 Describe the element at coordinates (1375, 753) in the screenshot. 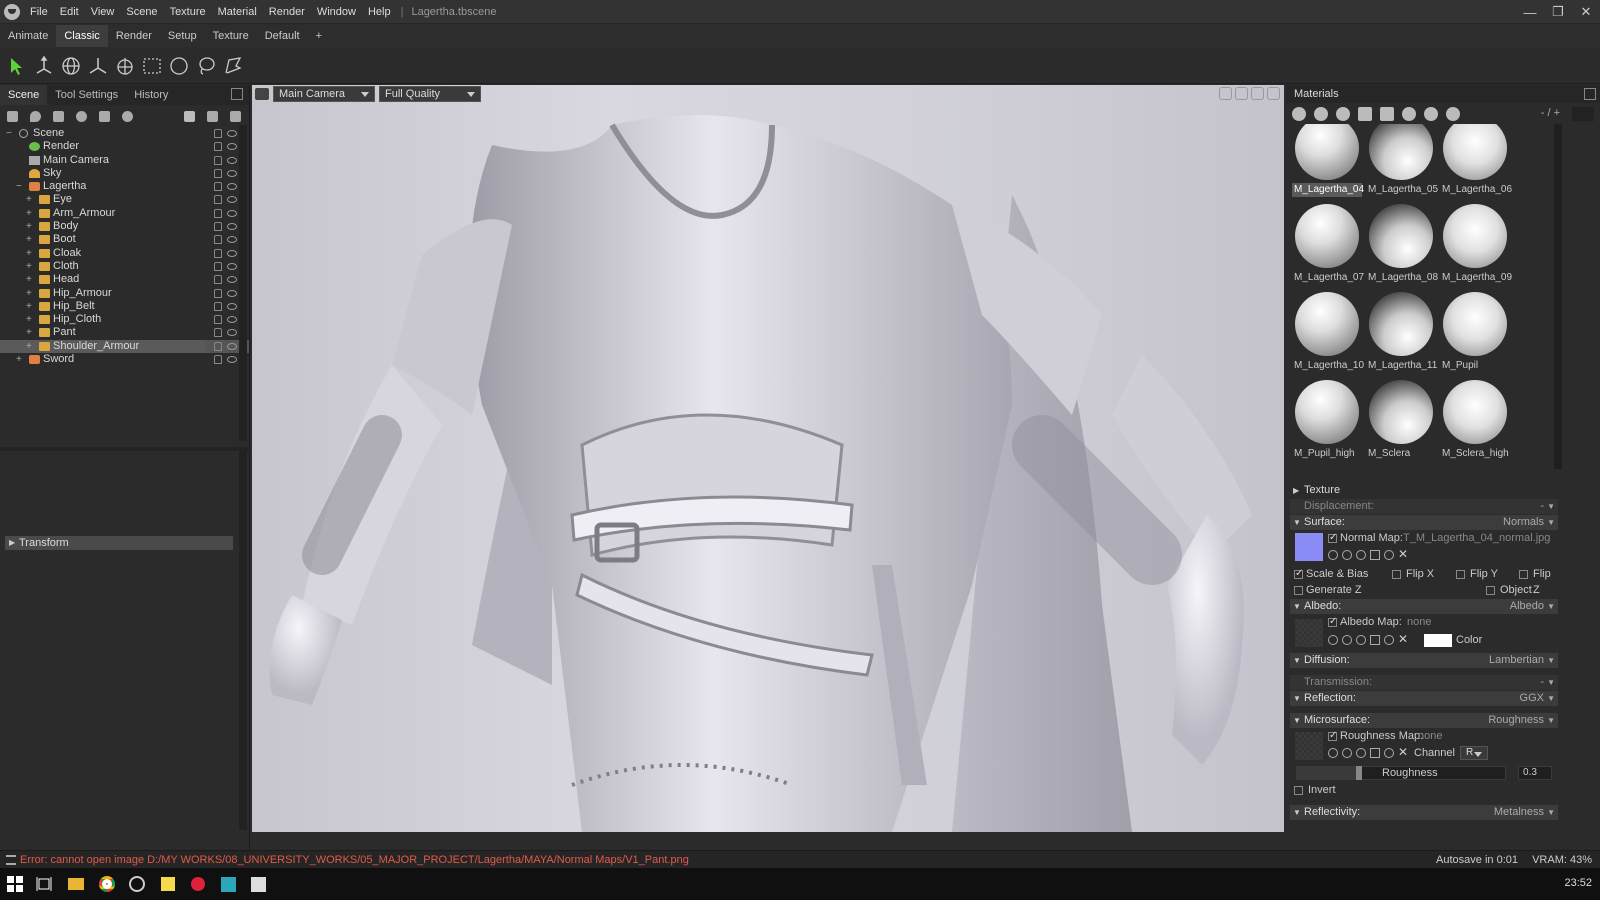

I see `pencil-icon` at that location.